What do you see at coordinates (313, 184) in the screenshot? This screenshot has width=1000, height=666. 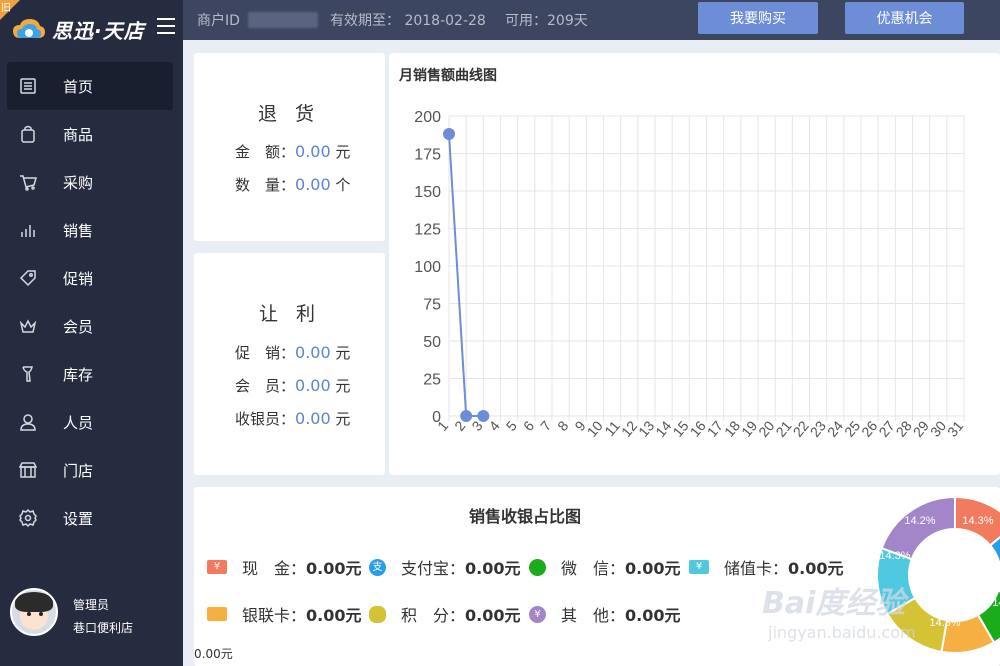 I see `returns-qty-value: 0.00` at bounding box center [313, 184].